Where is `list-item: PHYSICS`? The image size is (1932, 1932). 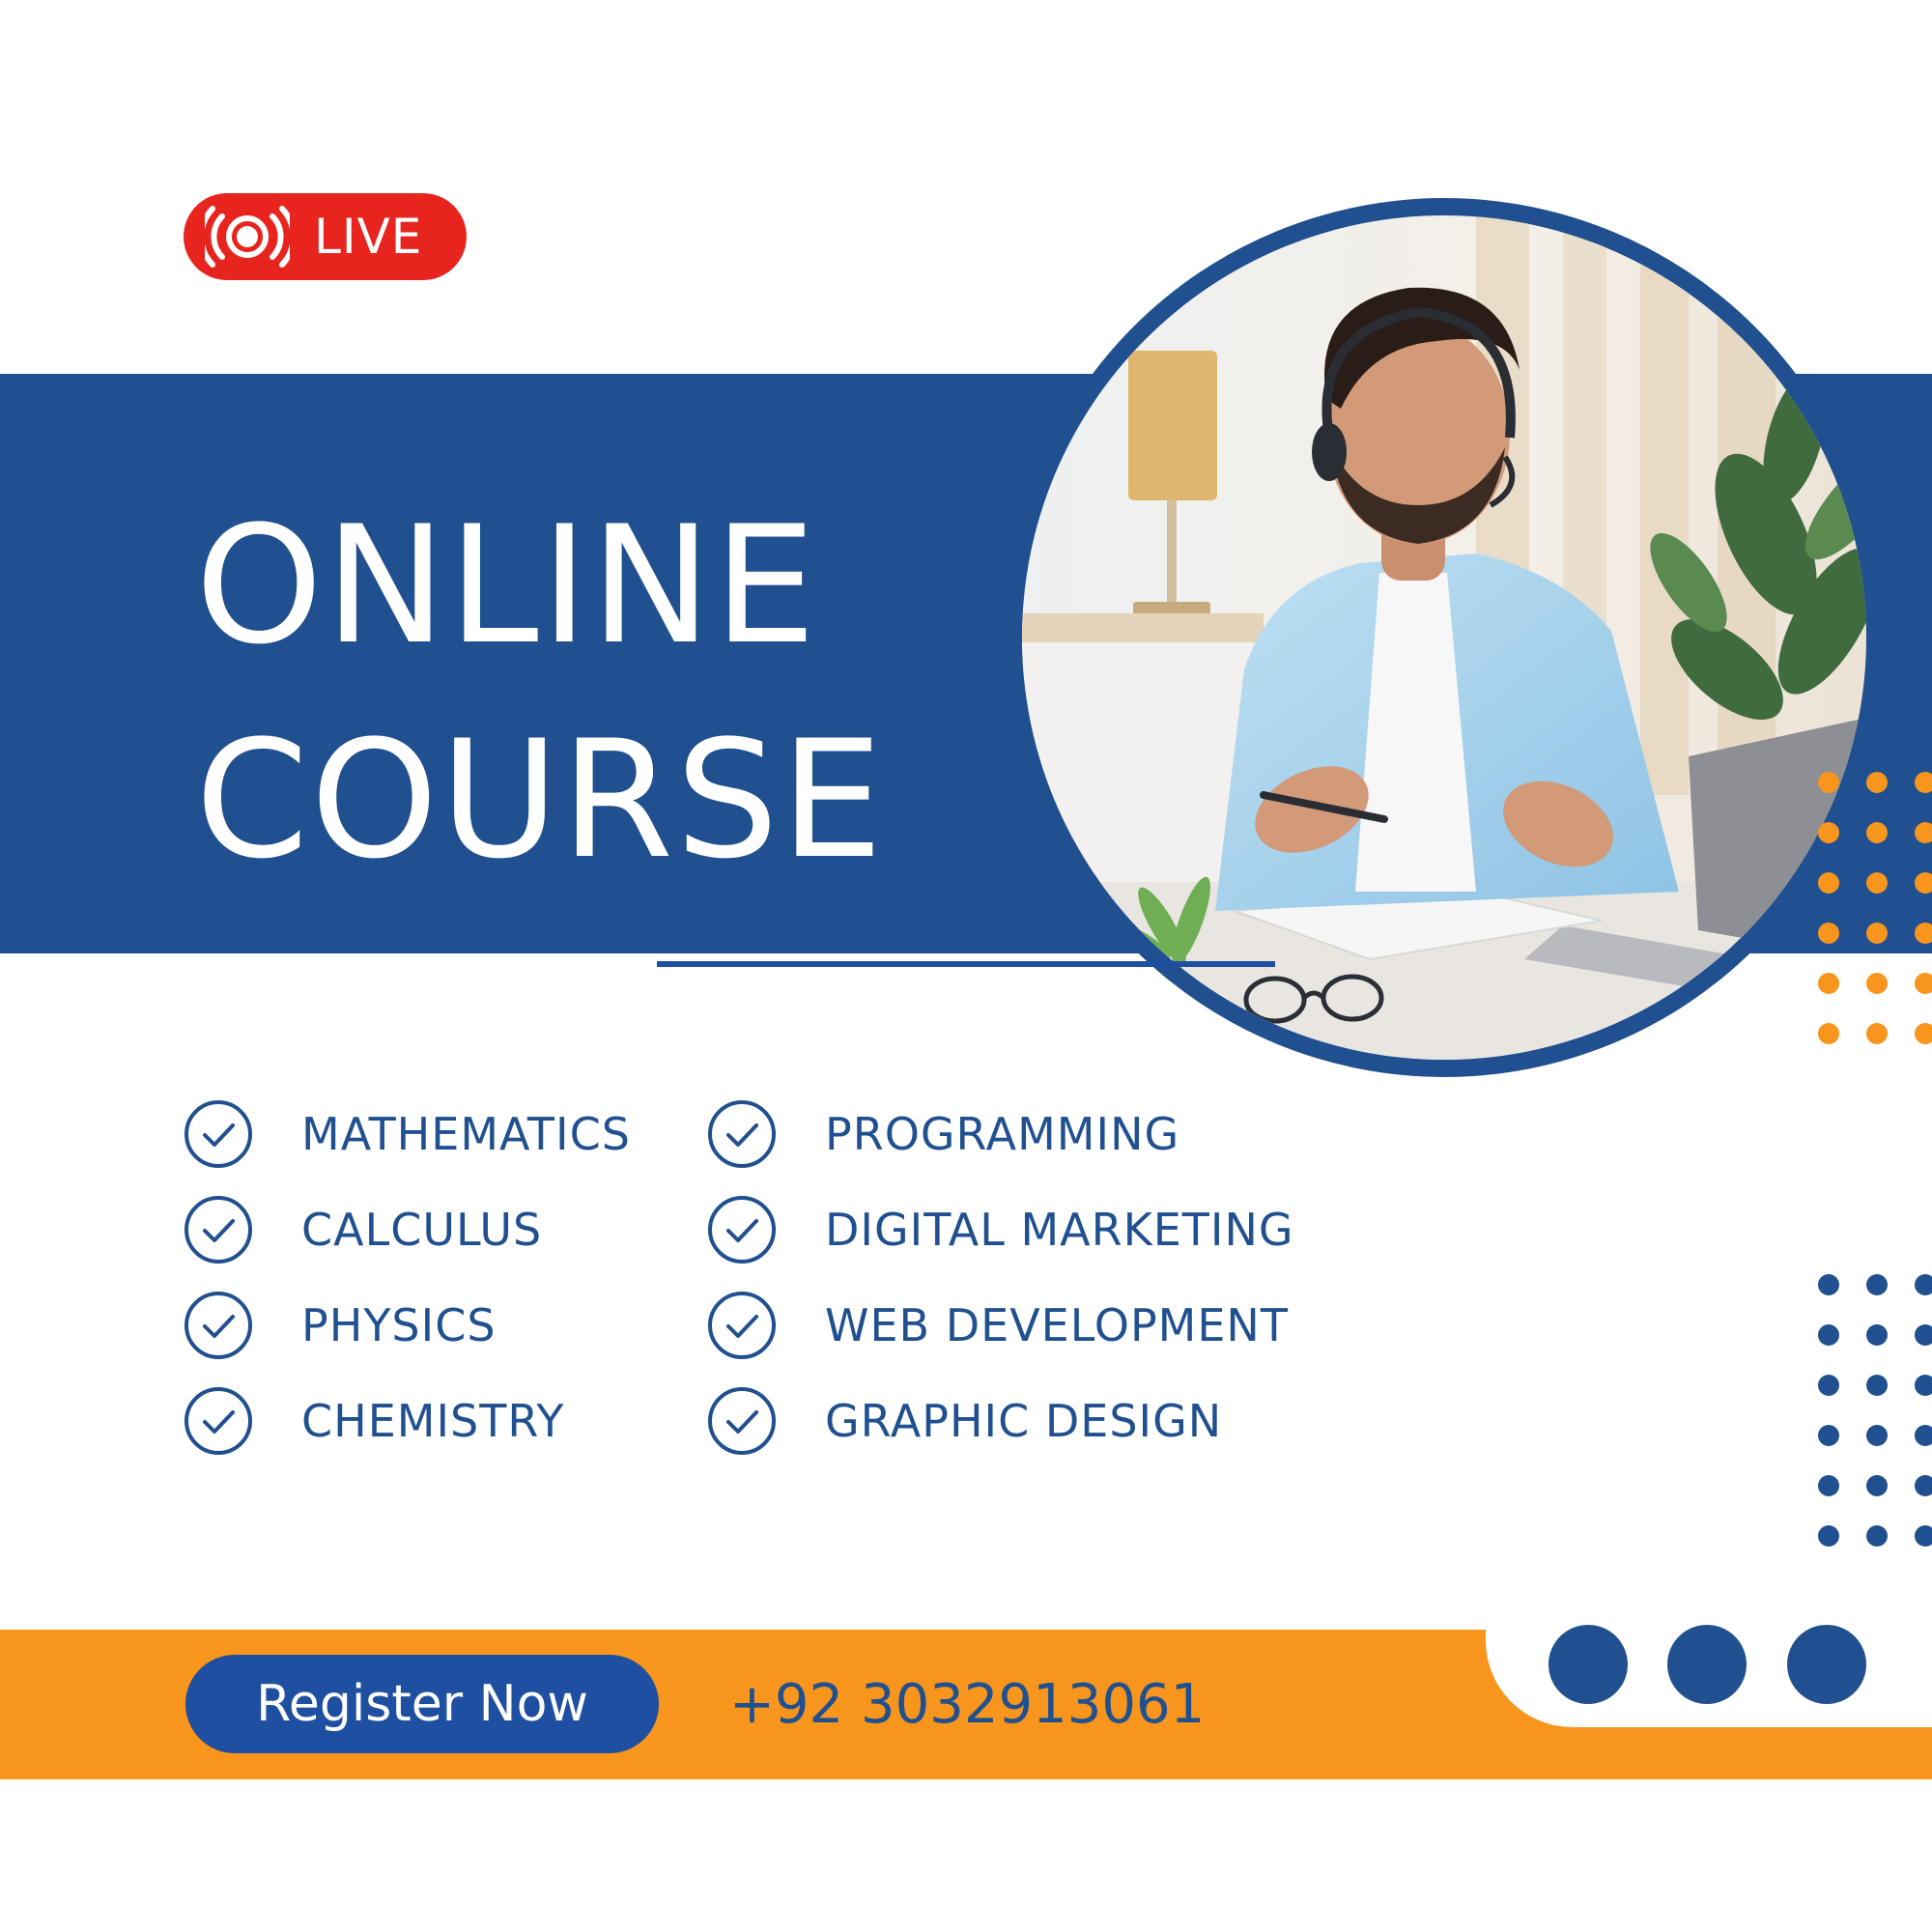 list-item: PHYSICS is located at coordinates (407, 1325).